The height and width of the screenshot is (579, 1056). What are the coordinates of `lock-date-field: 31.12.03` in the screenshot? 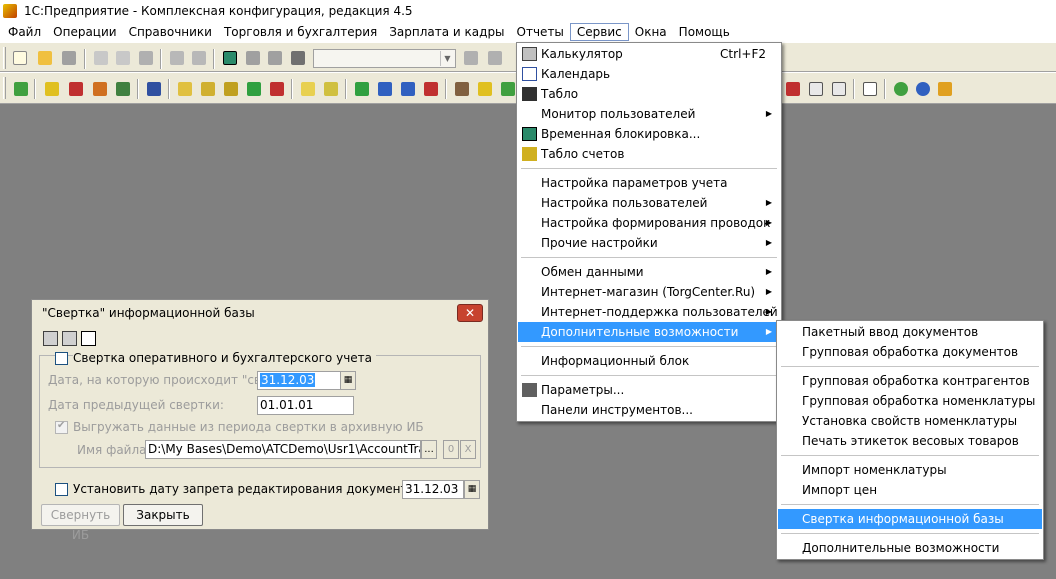 It's located at (433, 489).